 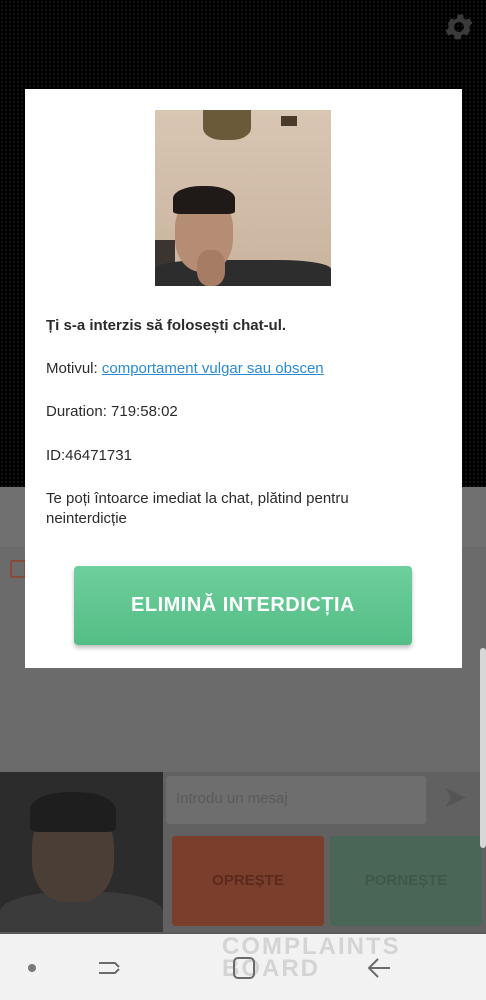 I want to click on send-icon: ➤, so click(x=455, y=800).